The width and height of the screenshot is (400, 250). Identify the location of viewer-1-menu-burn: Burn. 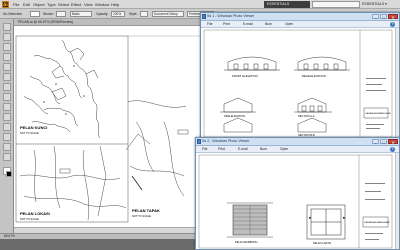
(268, 24).